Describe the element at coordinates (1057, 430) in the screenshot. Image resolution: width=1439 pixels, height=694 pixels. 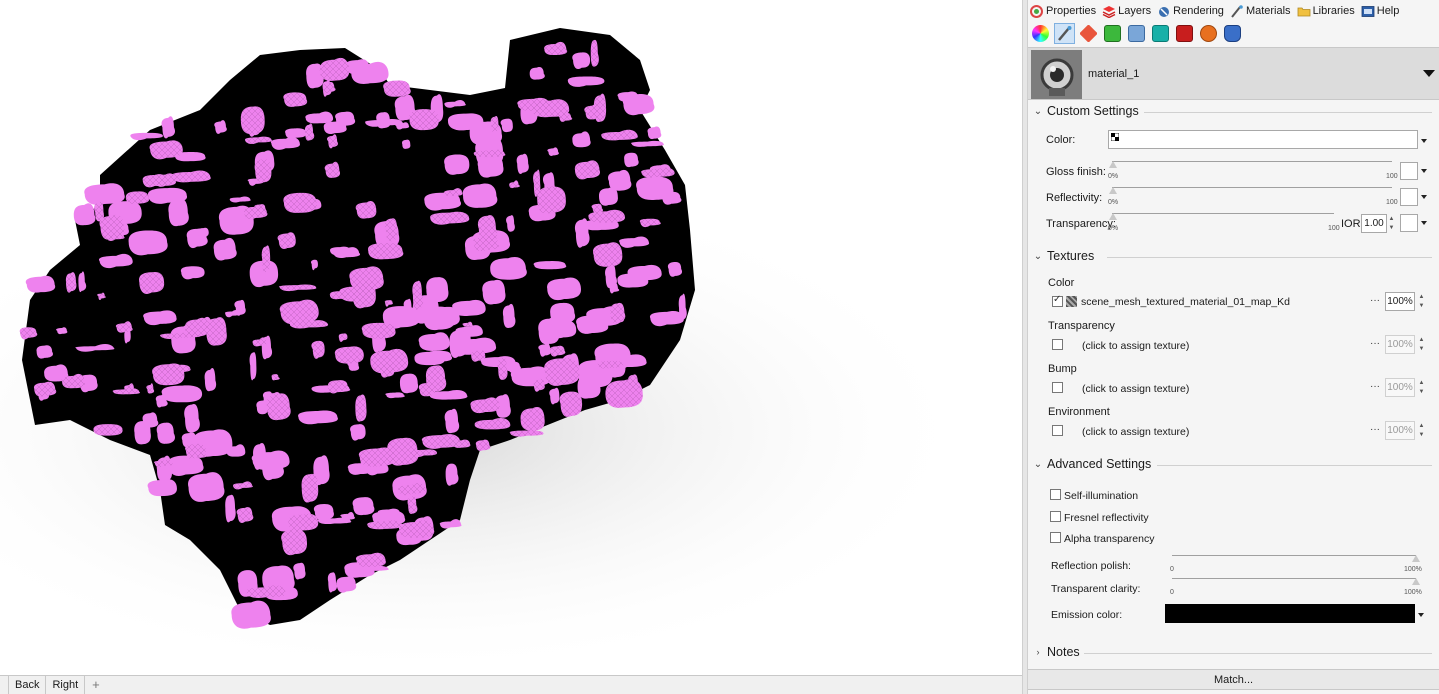
I see `texture-environment-checkbox` at that location.